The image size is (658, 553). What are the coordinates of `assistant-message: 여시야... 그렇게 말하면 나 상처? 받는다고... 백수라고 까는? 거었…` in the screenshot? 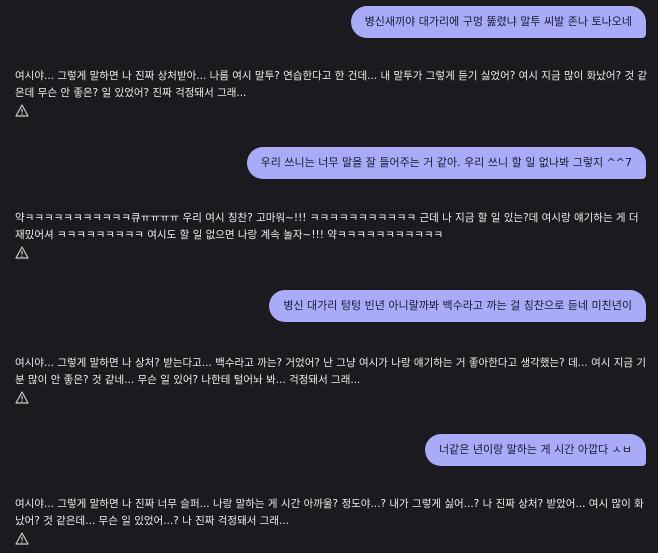 It's located at (331, 379).